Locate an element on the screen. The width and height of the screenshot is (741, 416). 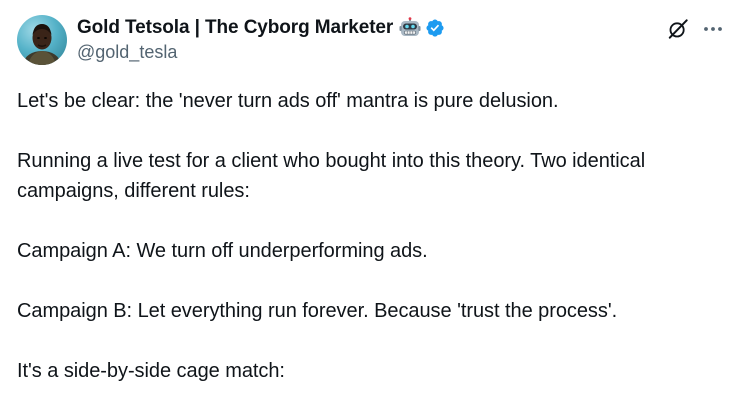
tweet-paragraph: It's a side-by-side cage match: is located at coordinates (151, 371).